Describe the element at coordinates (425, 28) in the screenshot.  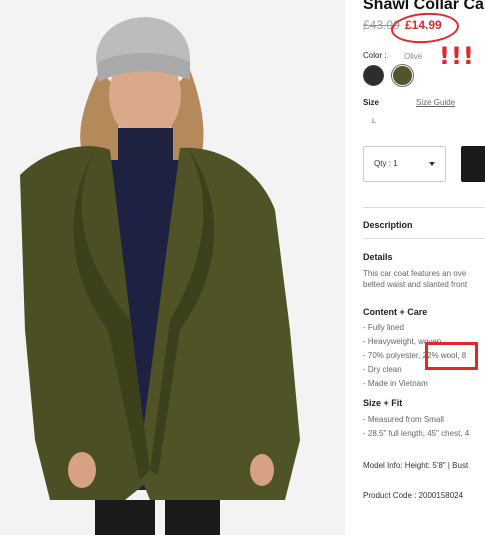
I see `annotation-circle` at that location.